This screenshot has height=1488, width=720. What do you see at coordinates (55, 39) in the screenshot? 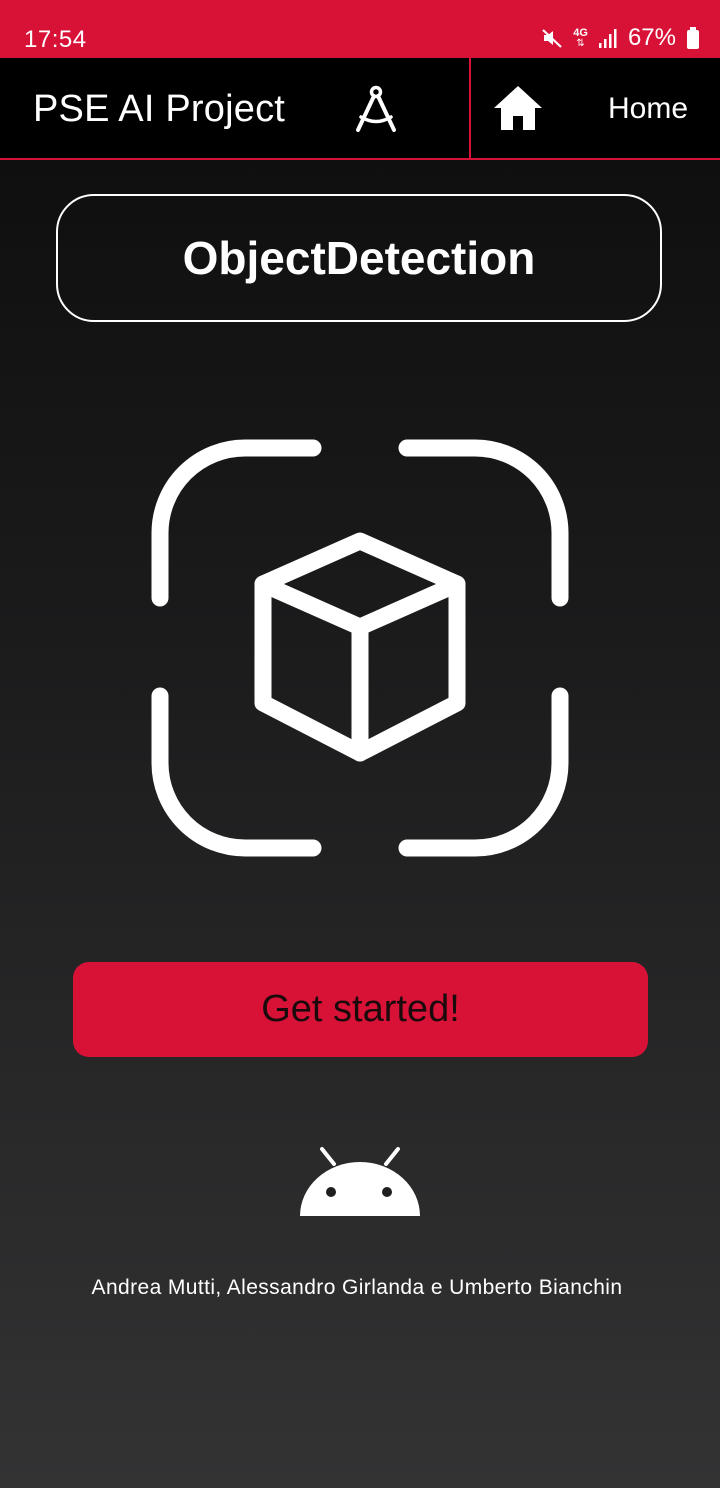
I see `status-time: 17:54` at bounding box center [55, 39].